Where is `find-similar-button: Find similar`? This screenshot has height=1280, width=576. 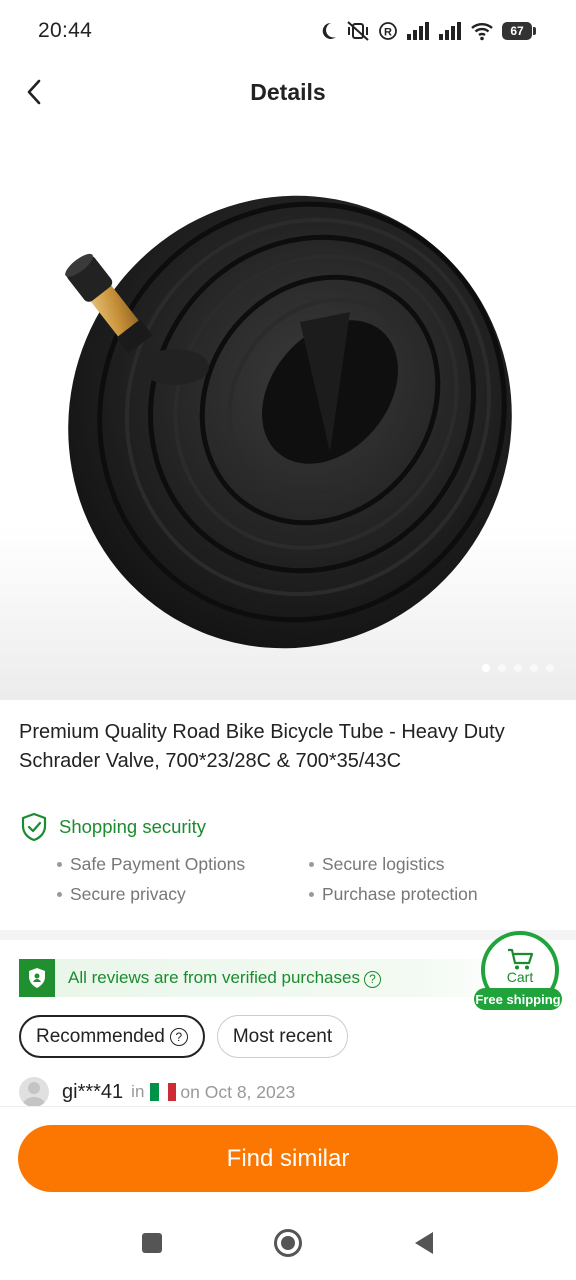
find-similar-button: Find similar is located at coordinates (288, 1158).